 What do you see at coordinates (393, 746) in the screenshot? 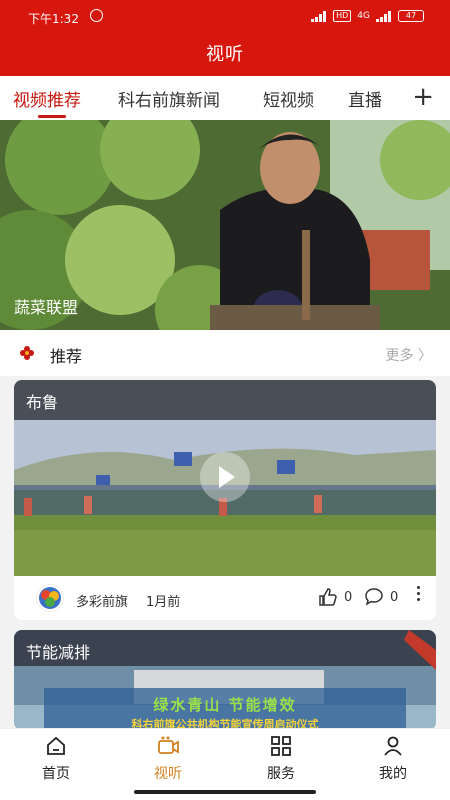
I see `user-icon` at bounding box center [393, 746].